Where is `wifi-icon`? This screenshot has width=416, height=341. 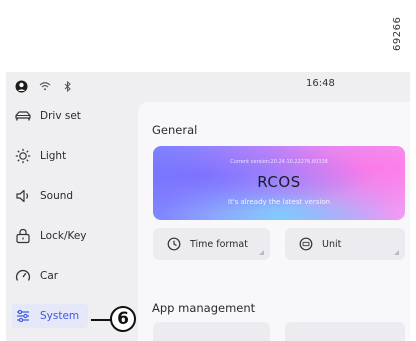
wifi-icon is located at coordinates (45, 86).